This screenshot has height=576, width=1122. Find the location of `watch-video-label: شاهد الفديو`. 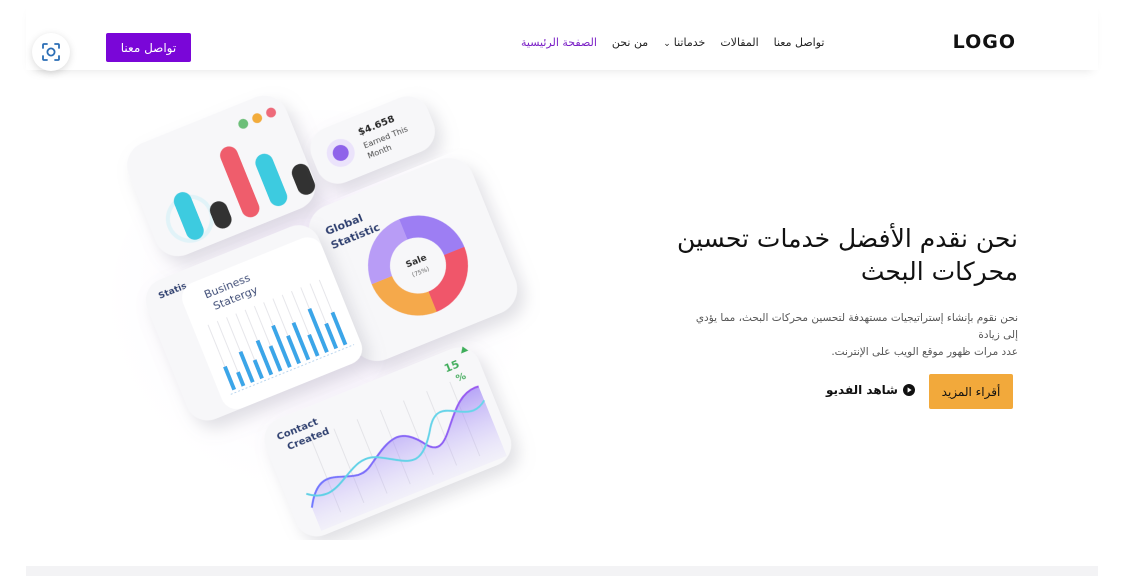

watch-video-label: شاهد الفديو is located at coordinates (862, 390).